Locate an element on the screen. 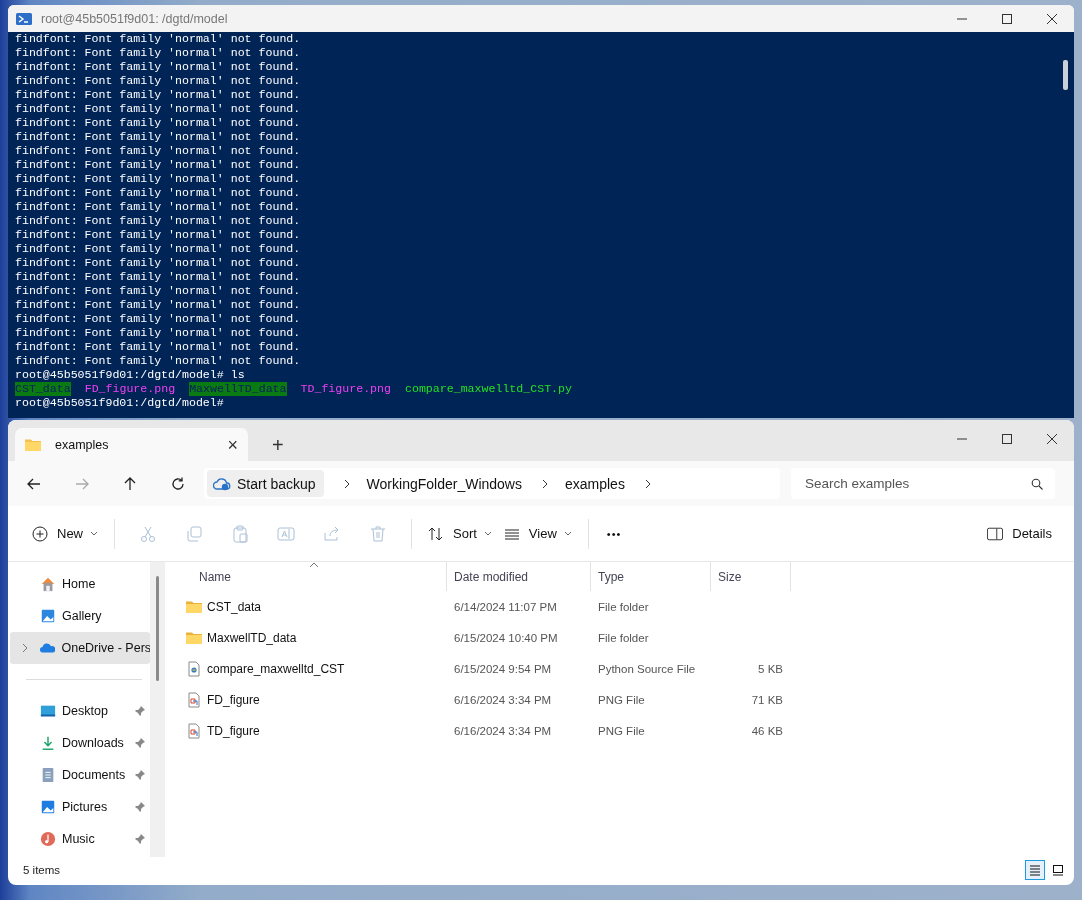  home-icon is located at coordinates (48, 584).